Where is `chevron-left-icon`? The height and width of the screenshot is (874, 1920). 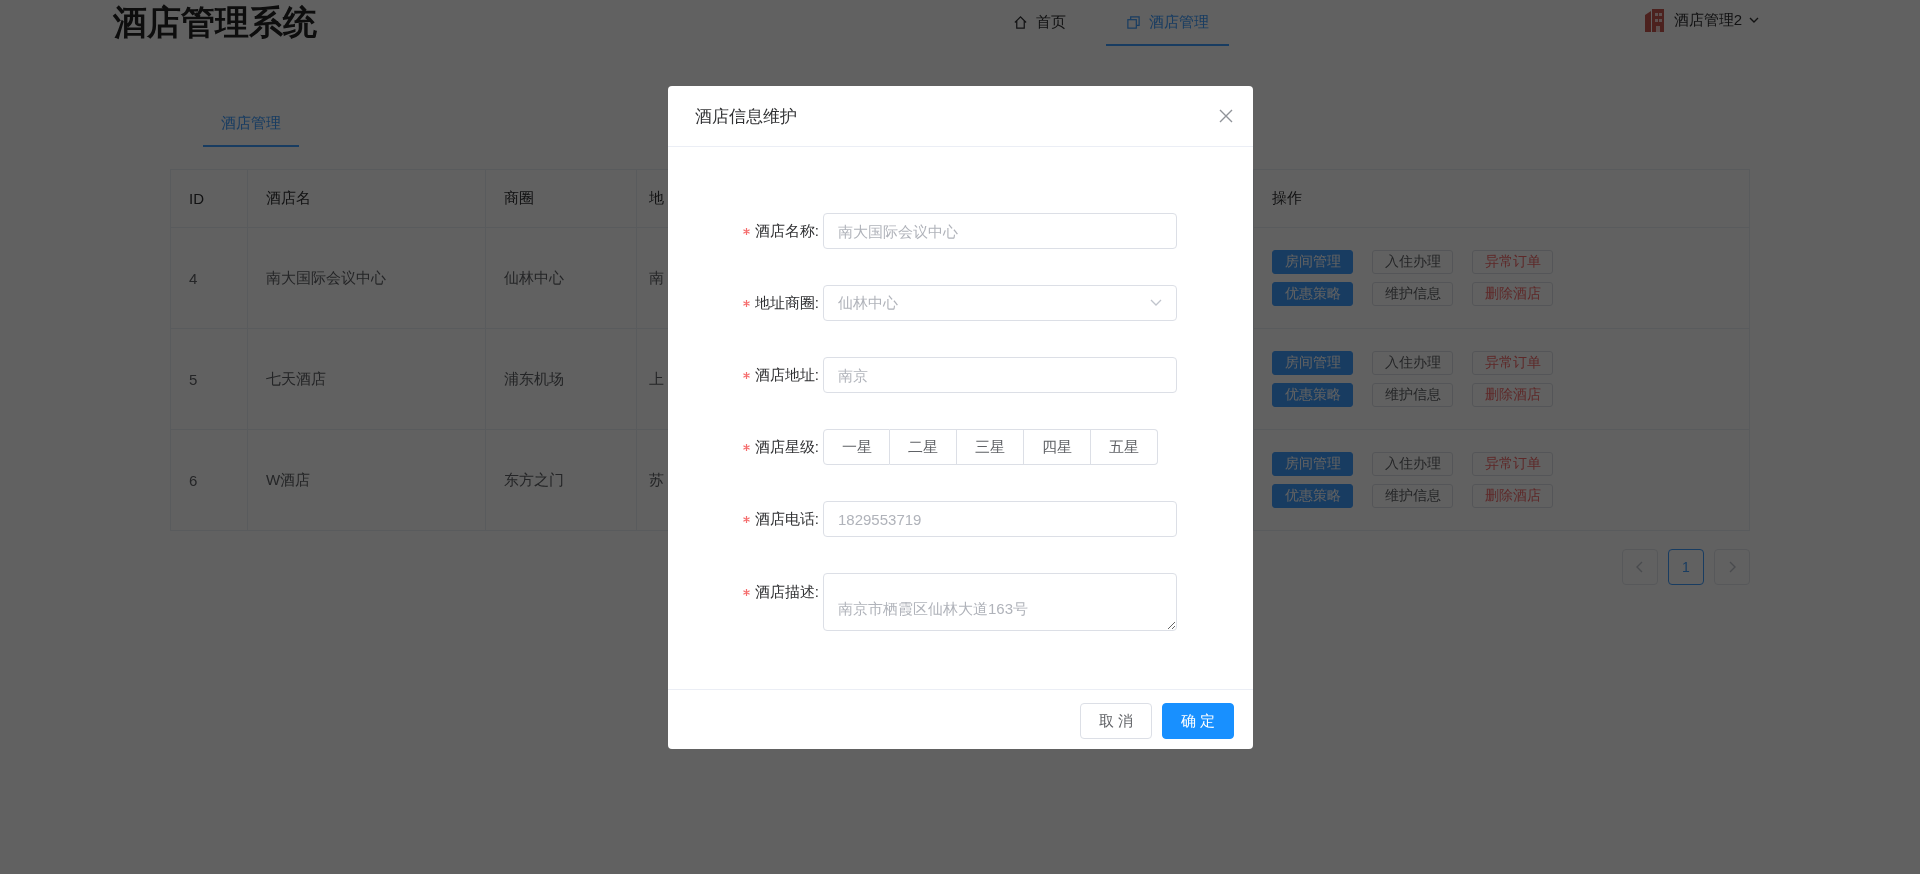
chevron-left-icon is located at coordinates (1640, 567).